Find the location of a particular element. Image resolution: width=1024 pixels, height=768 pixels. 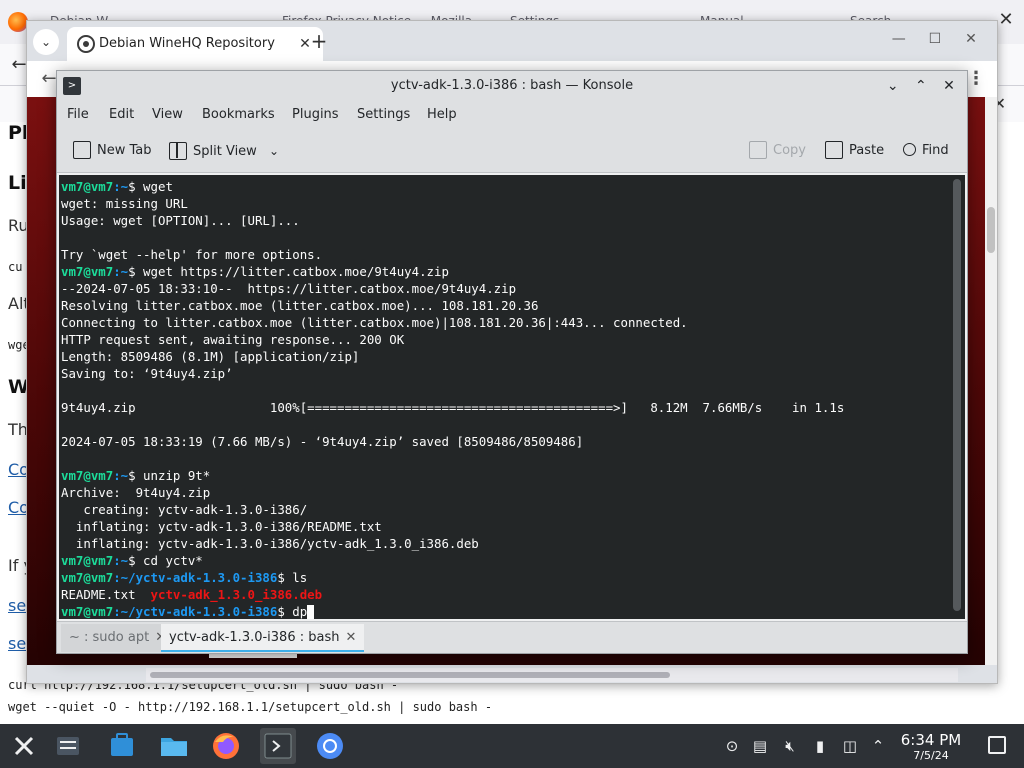

terminal-text: creating: yctv-adk-1.3.0-i386/ is located at coordinates (184, 509).